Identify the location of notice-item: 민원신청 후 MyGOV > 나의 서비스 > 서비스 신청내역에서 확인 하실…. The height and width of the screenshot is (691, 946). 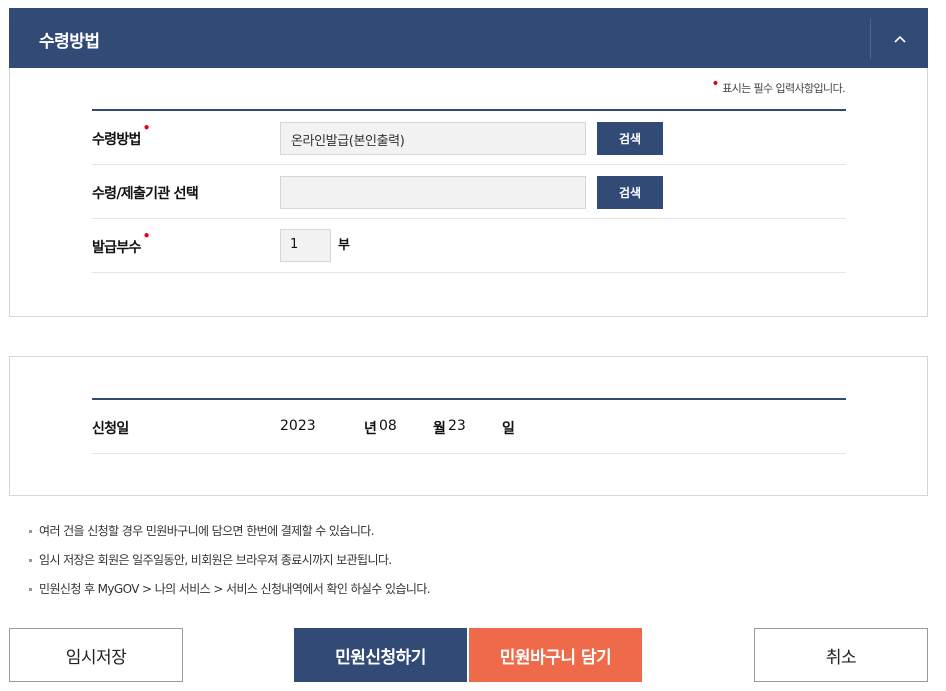
(230, 593).